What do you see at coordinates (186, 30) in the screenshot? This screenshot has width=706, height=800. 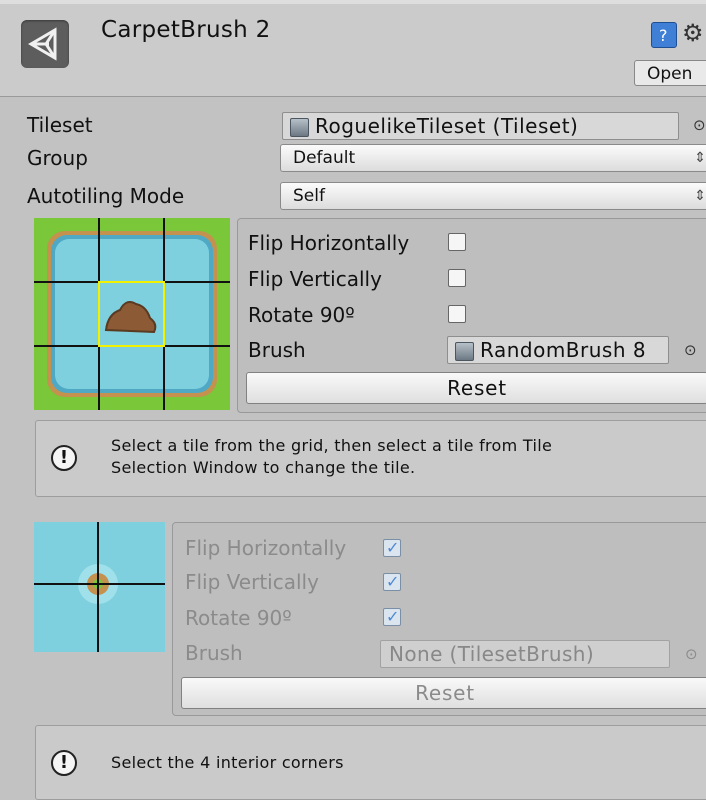 I see `asset-title: CarpetBrush 2` at bounding box center [186, 30].